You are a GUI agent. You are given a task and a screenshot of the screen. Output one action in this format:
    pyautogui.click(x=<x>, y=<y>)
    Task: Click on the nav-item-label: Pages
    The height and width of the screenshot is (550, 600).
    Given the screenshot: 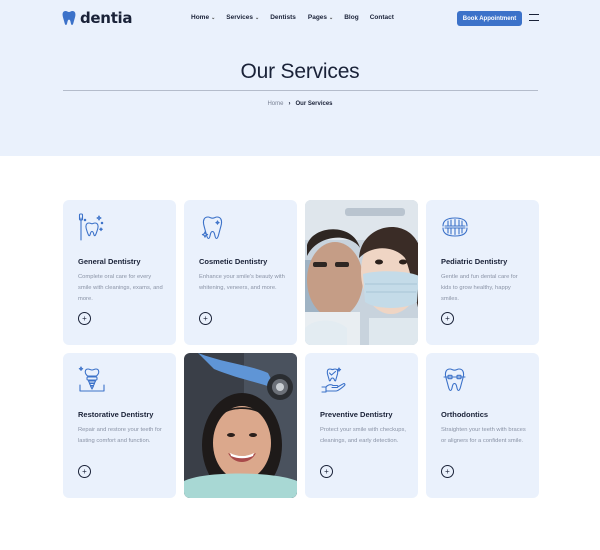 What is the action you would take?
    pyautogui.click(x=317, y=17)
    